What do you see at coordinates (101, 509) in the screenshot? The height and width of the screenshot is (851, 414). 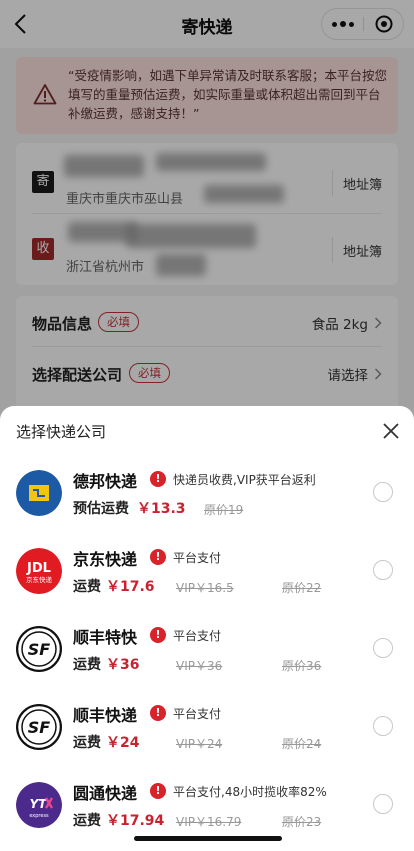 I see `fee-label: 预估运费` at bounding box center [101, 509].